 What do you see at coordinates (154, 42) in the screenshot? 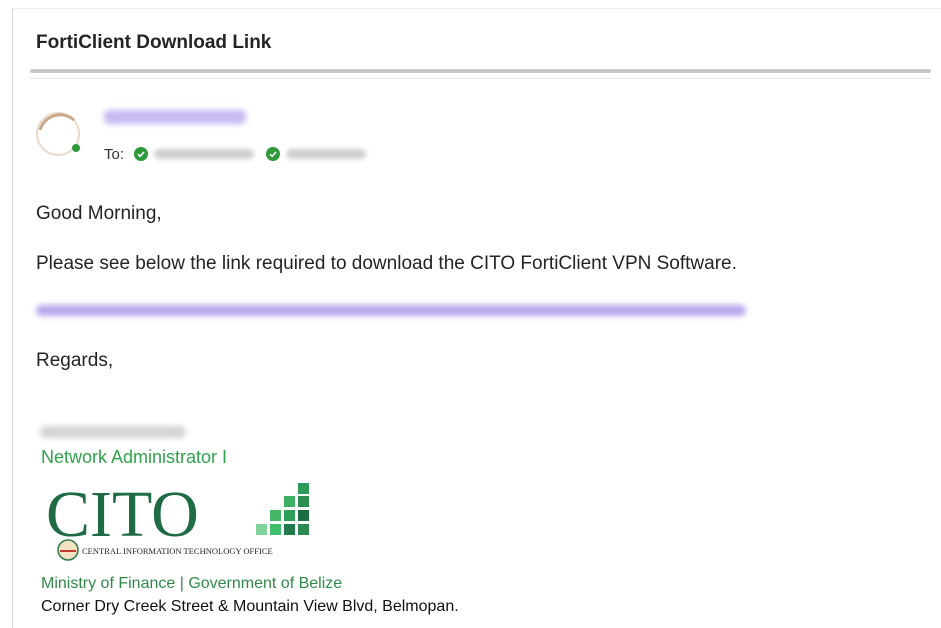
I see `email-subject: FortiClient Download Link` at bounding box center [154, 42].